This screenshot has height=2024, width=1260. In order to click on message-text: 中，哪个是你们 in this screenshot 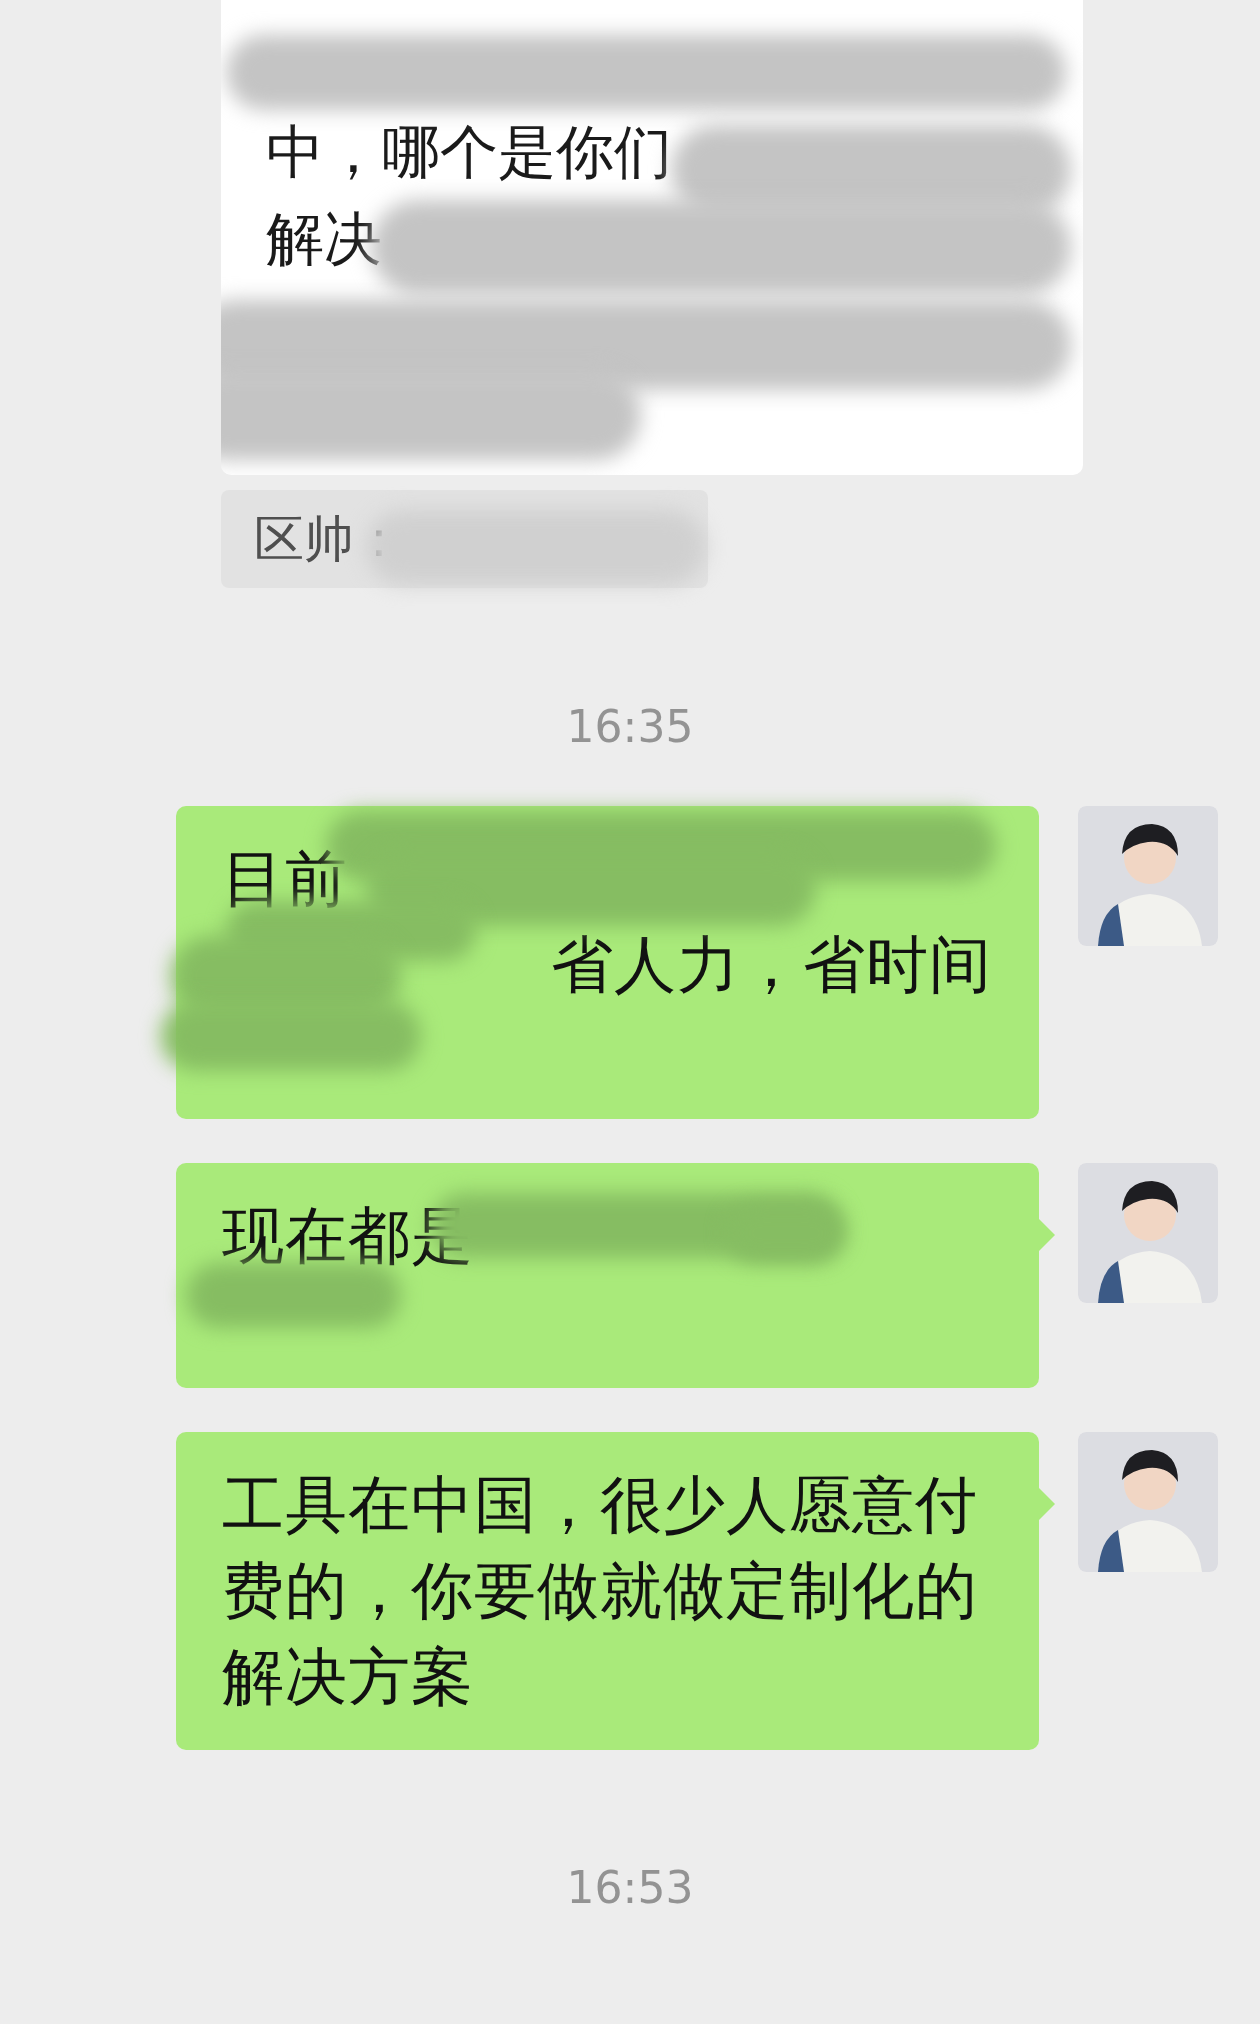, I will do `click(469, 152)`.